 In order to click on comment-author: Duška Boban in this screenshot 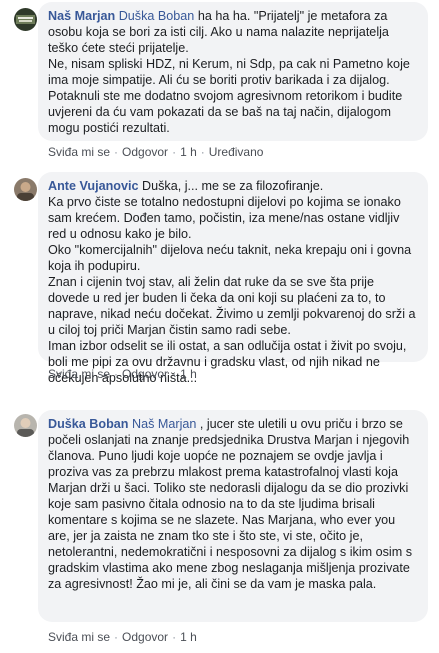, I will do `click(88, 424)`.